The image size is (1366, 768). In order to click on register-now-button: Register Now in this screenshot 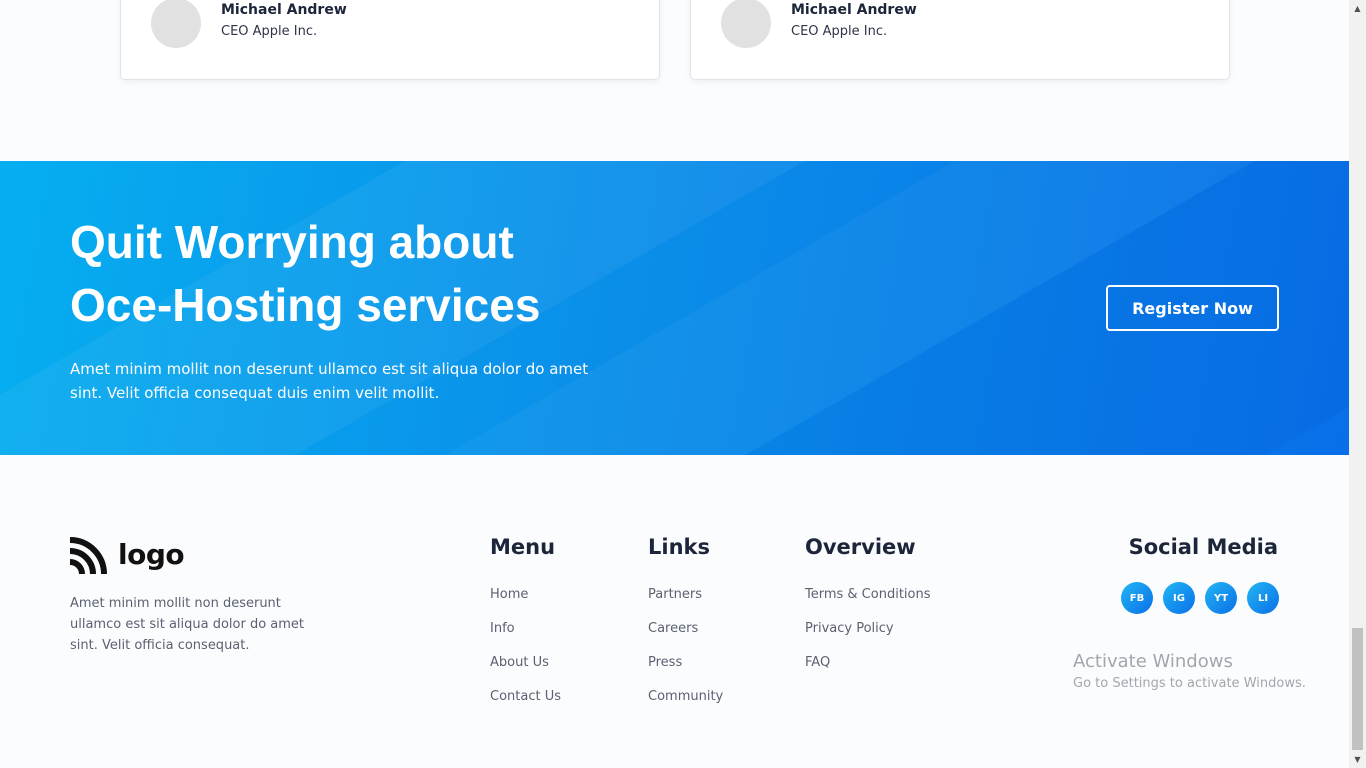, I will do `click(1192, 308)`.